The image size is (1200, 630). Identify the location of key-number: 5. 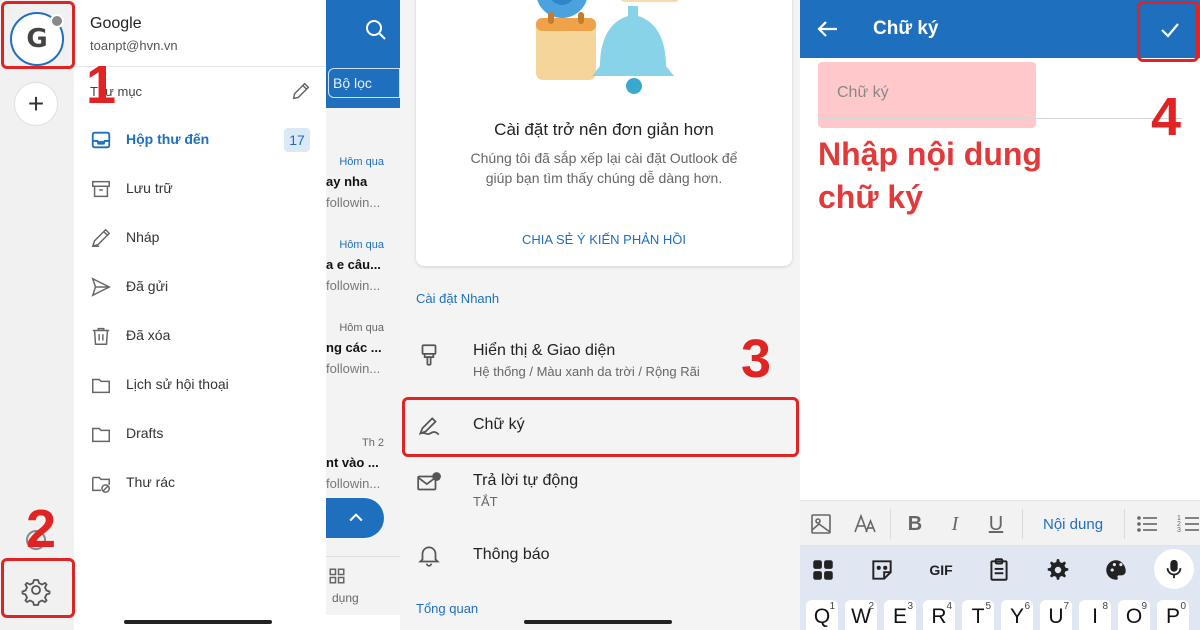
(988, 606).